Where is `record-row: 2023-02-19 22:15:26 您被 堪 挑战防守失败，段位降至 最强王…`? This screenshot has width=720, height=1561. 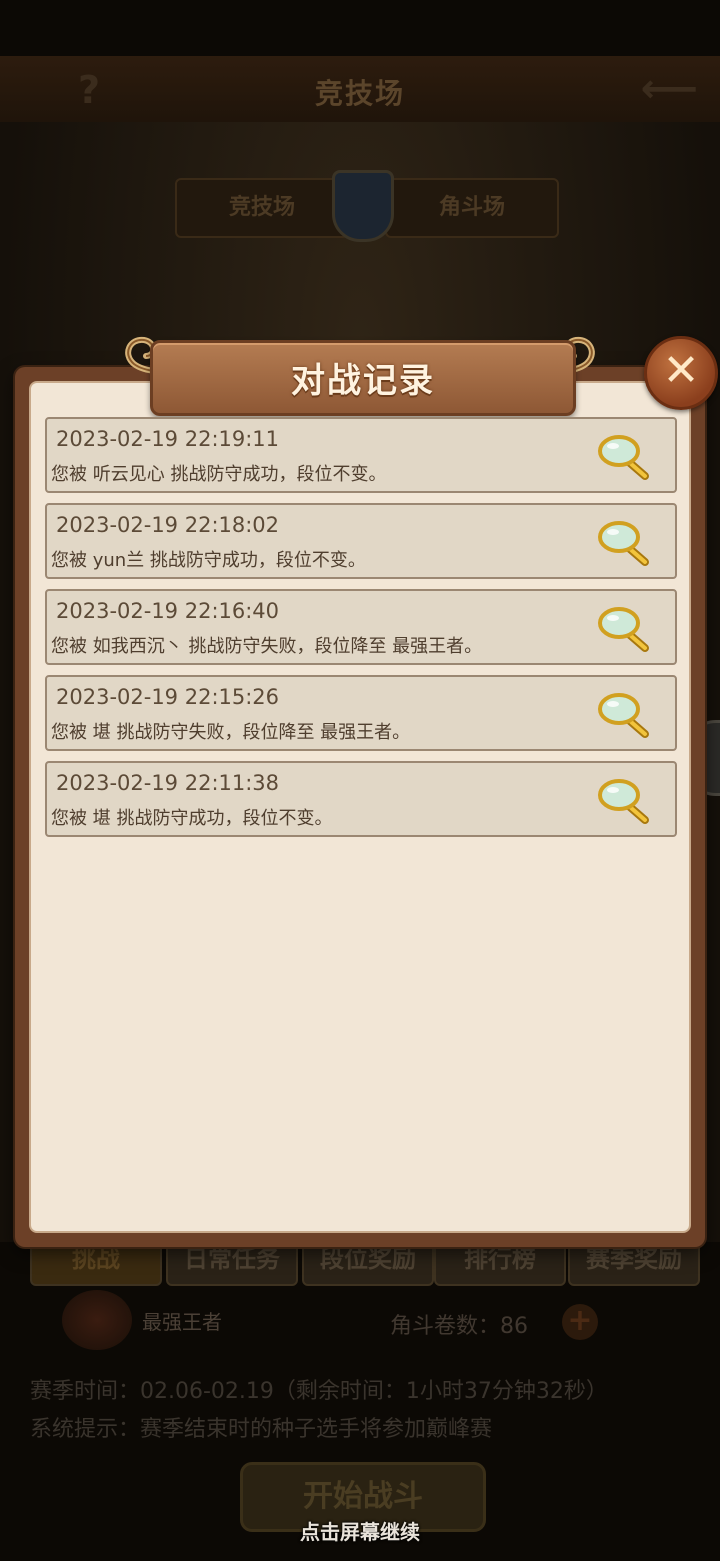
record-row: 2023-02-19 22:15:26 您被 堪 挑战防守失败，段位降至 最强王… is located at coordinates (361, 713).